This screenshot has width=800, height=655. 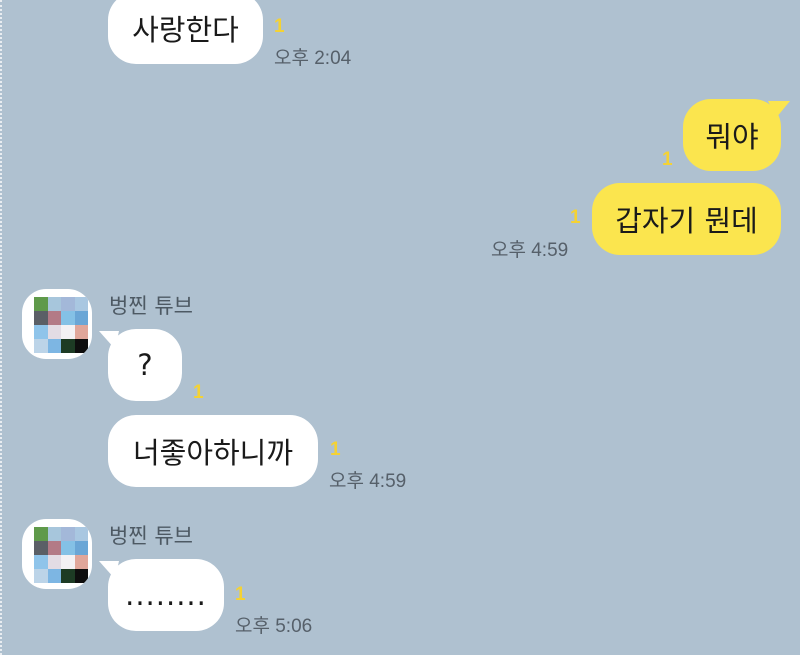 I want to click on message-bubble-outgoing: 뭐야, so click(x=732, y=135).